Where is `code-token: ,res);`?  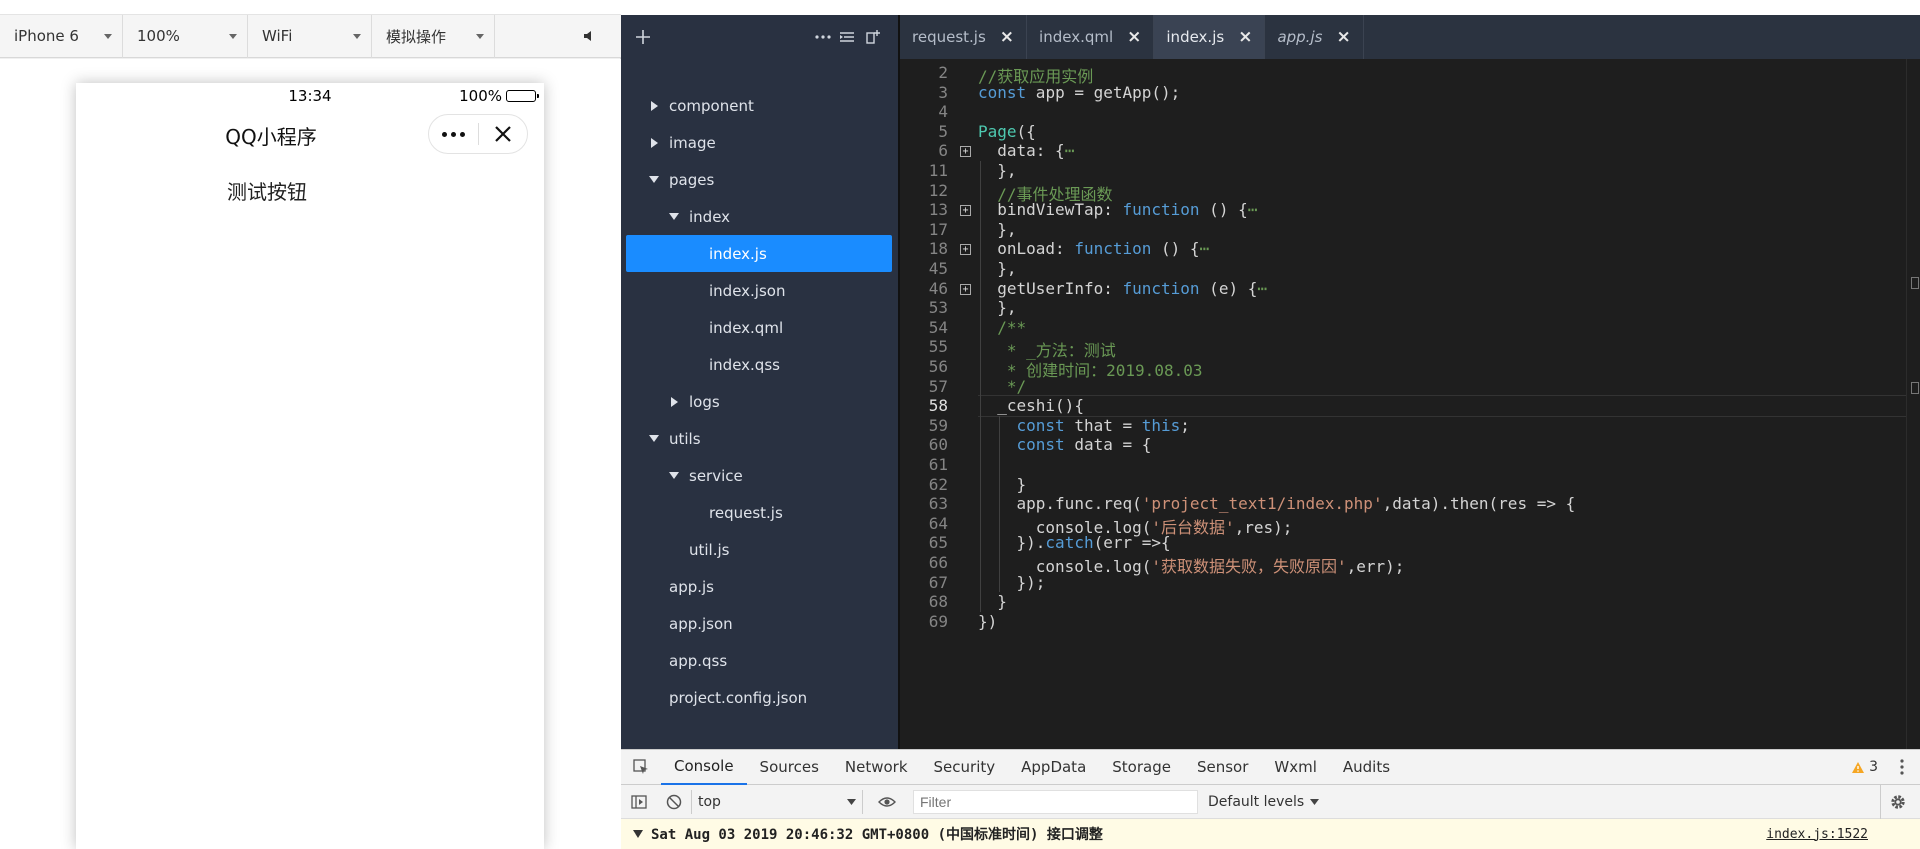
code-token: ,res); is located at coordinates (1263, 527).